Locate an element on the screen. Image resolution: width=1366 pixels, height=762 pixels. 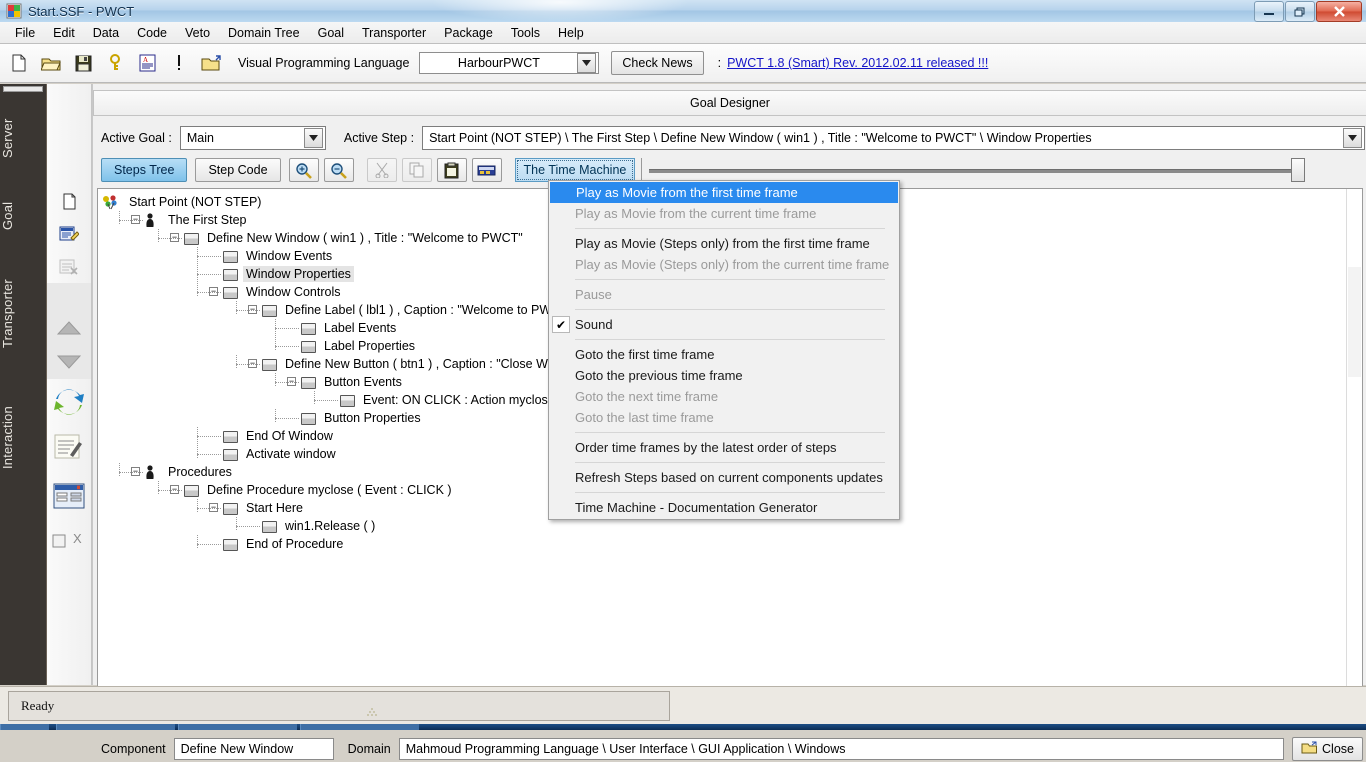
new-page-icon is located at coordinates (69, 201).